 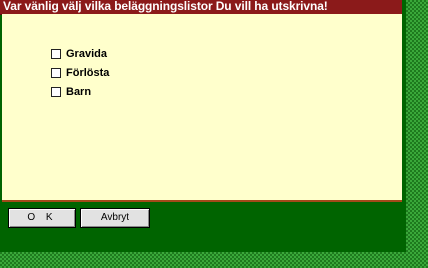 I want to click on gravida-label: Gravida, so click(x=86, y=54).